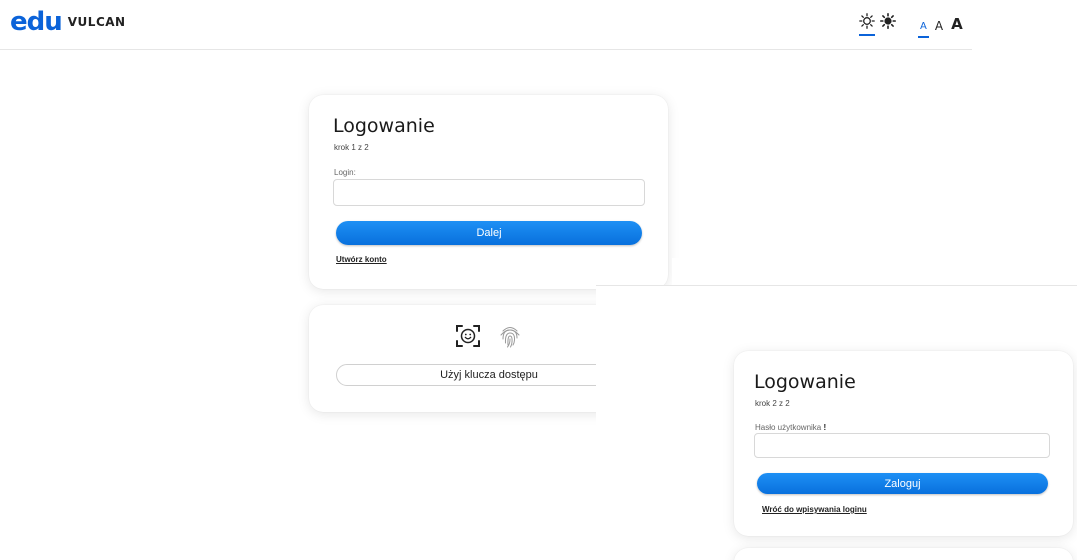 Image resolution: width=1077 pixels, height=560 pixels. What do you see at coordinates (36, 22) in the screenshot?
I see `logo-mark: edu` at bounding box center [36, 22].